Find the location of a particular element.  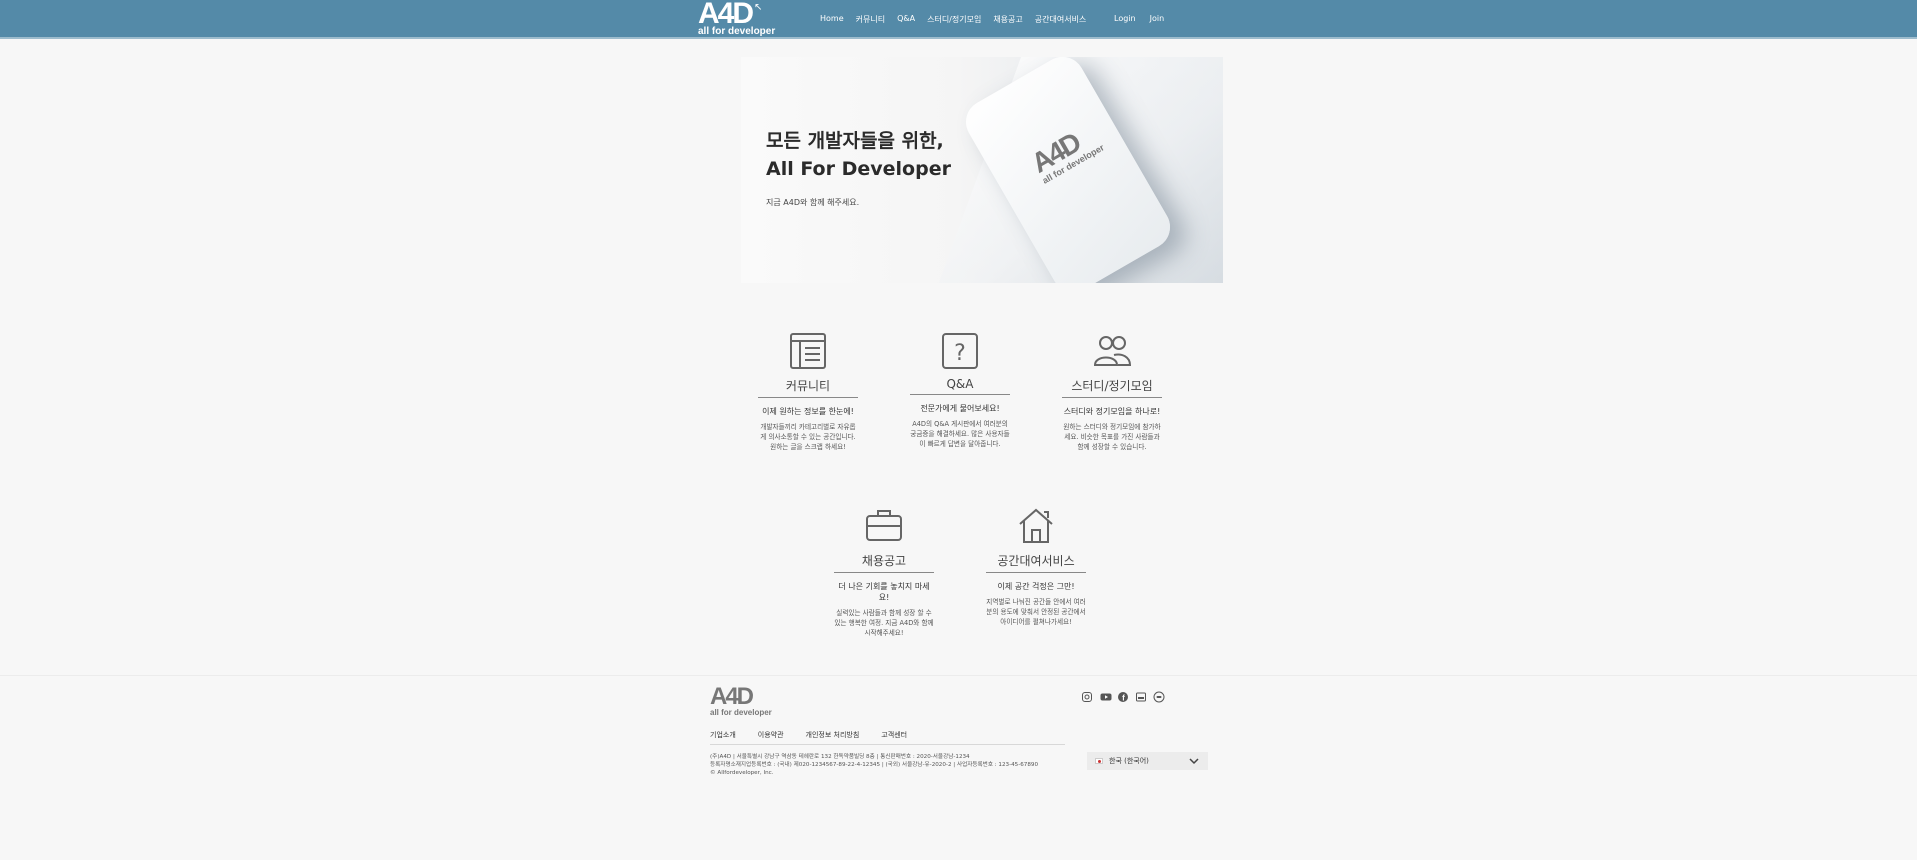

question-icon: ? is located at coordinates (960, 351).